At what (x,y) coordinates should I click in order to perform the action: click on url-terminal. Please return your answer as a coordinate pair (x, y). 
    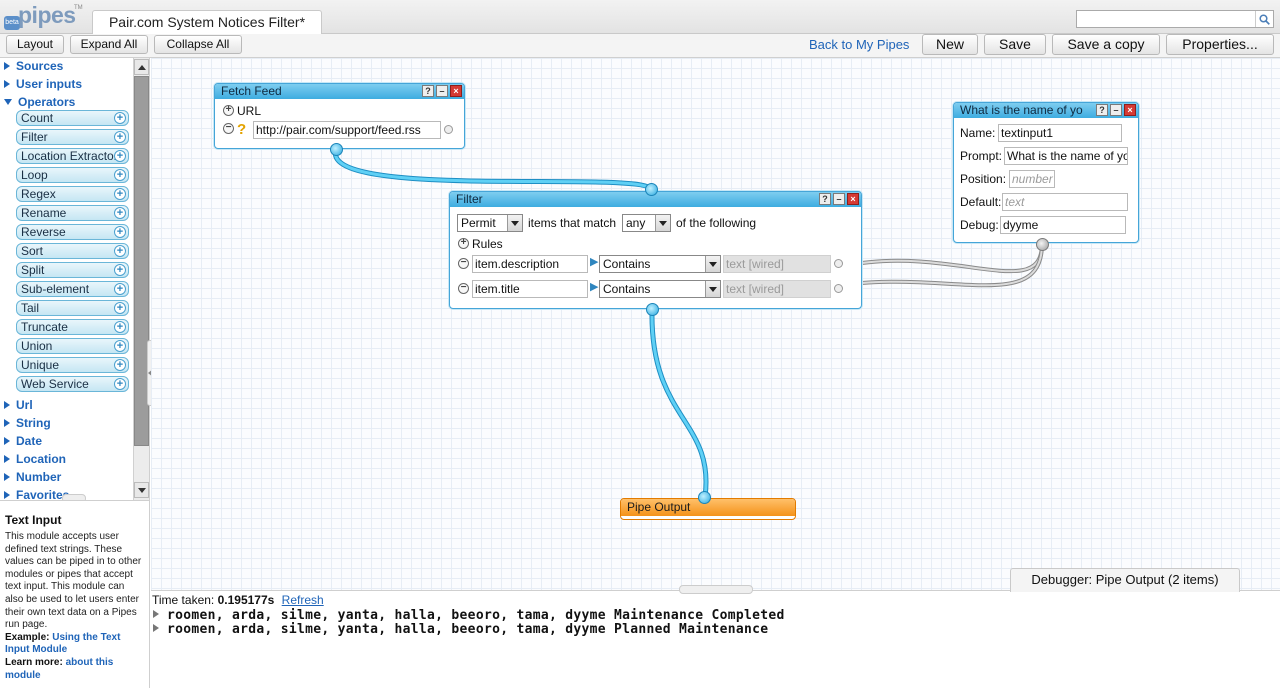
    Looking at the image, I should click on (448, 129).